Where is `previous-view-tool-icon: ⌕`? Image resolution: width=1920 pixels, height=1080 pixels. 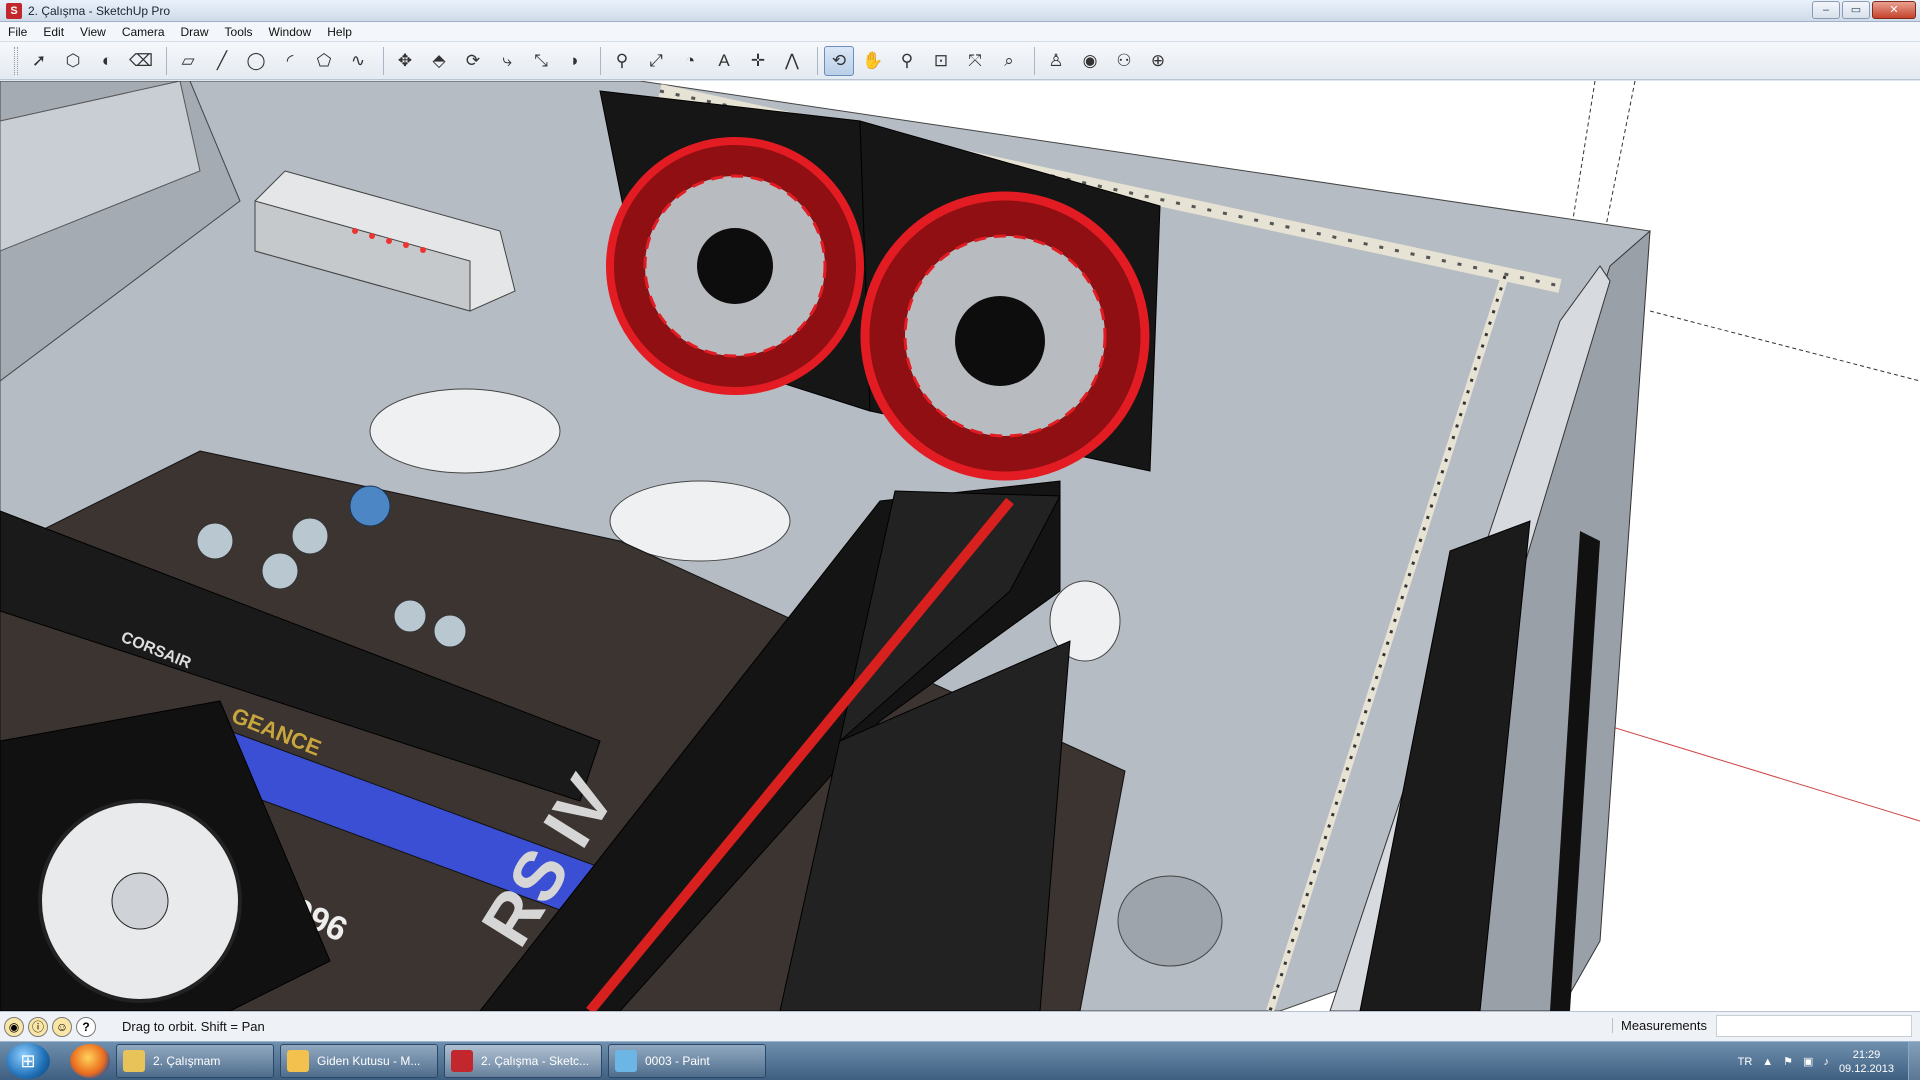
previous-view-tool-icon: ⌕ is located at coordinates (1009, 61).